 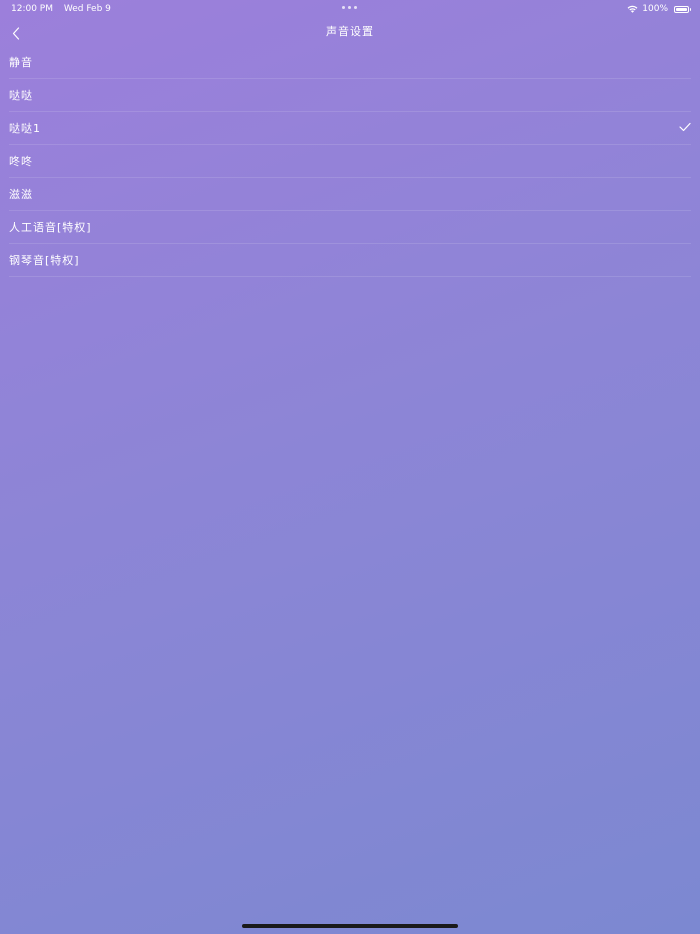 What do you see at coordinates (682, 9) in the screenshot?
I see `battery-icon` at bounding box center [682, 9].